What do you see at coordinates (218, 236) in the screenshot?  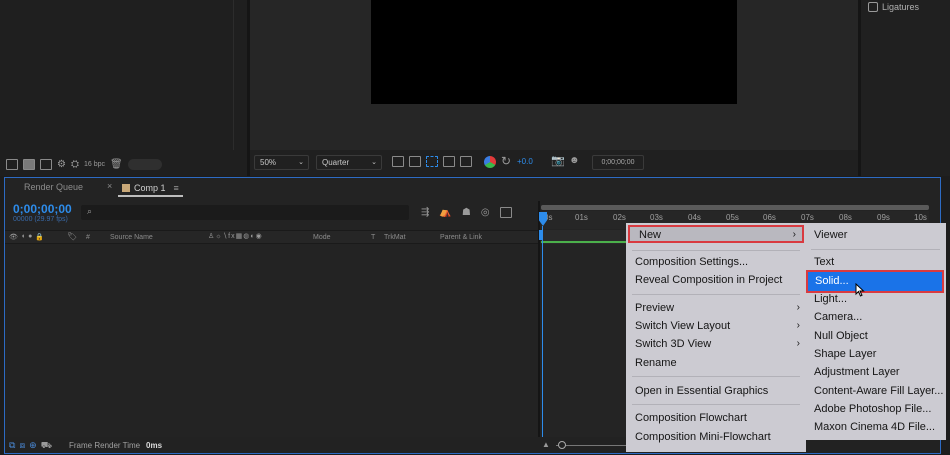 I see `collapse-icon: ☼` at bounding box center [218, 236].